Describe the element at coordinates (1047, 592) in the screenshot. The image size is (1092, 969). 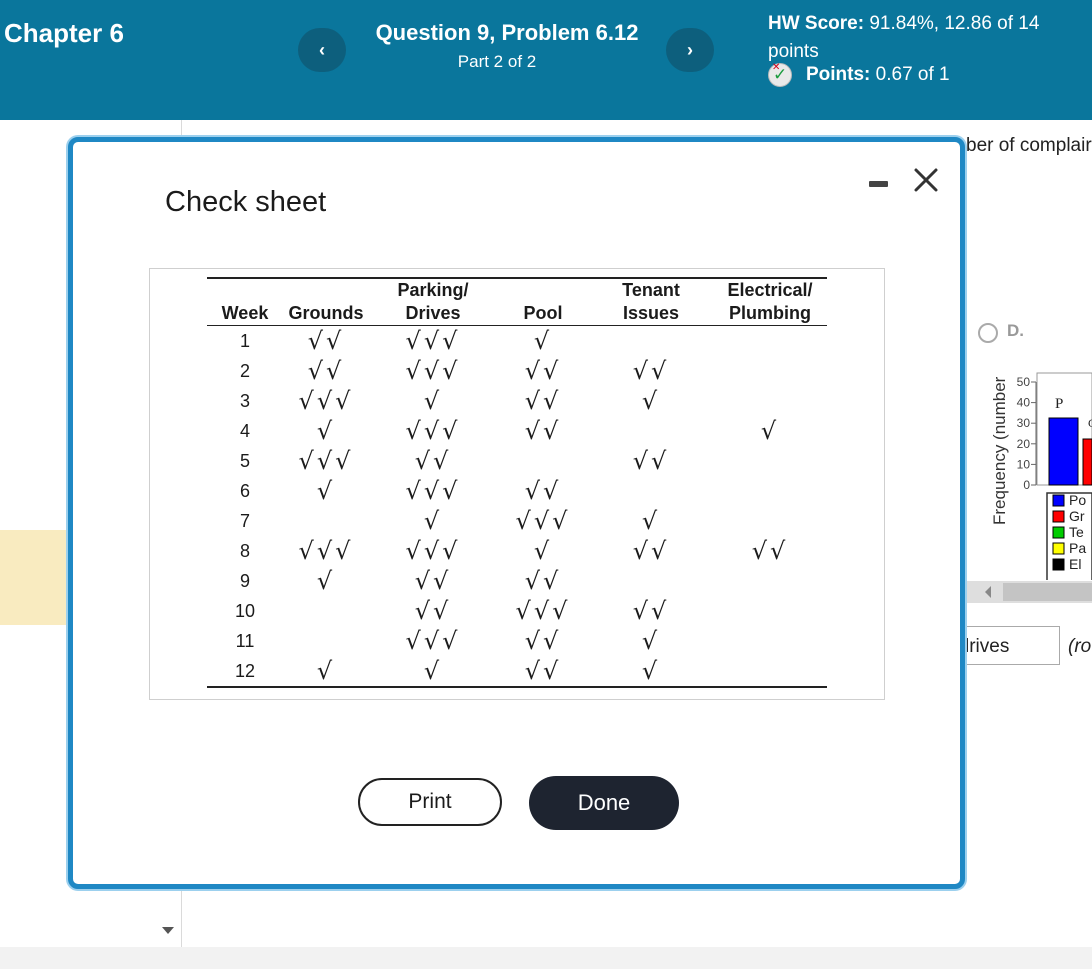
I see `scrollbar-thumb` at that location.